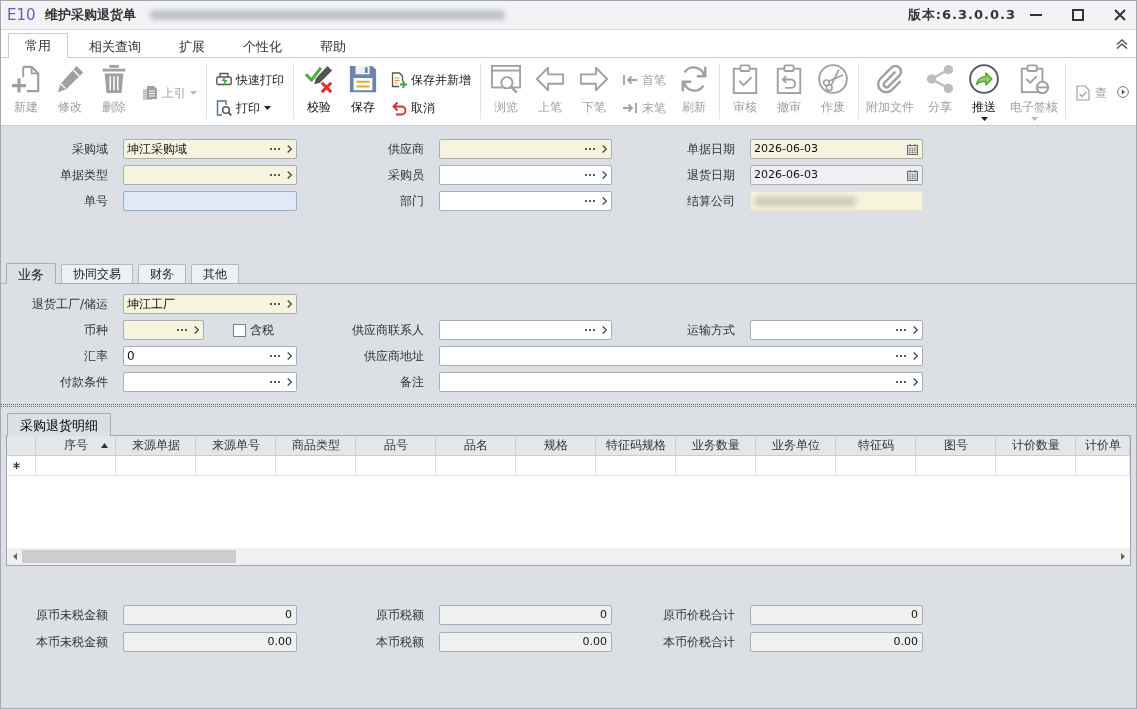 This screenshot has width=1137, height=709. What do you see at coordinates (630, 80) in the screenshot?
I see `bar-arrow-left-icon` at bounding box center [630, 80].